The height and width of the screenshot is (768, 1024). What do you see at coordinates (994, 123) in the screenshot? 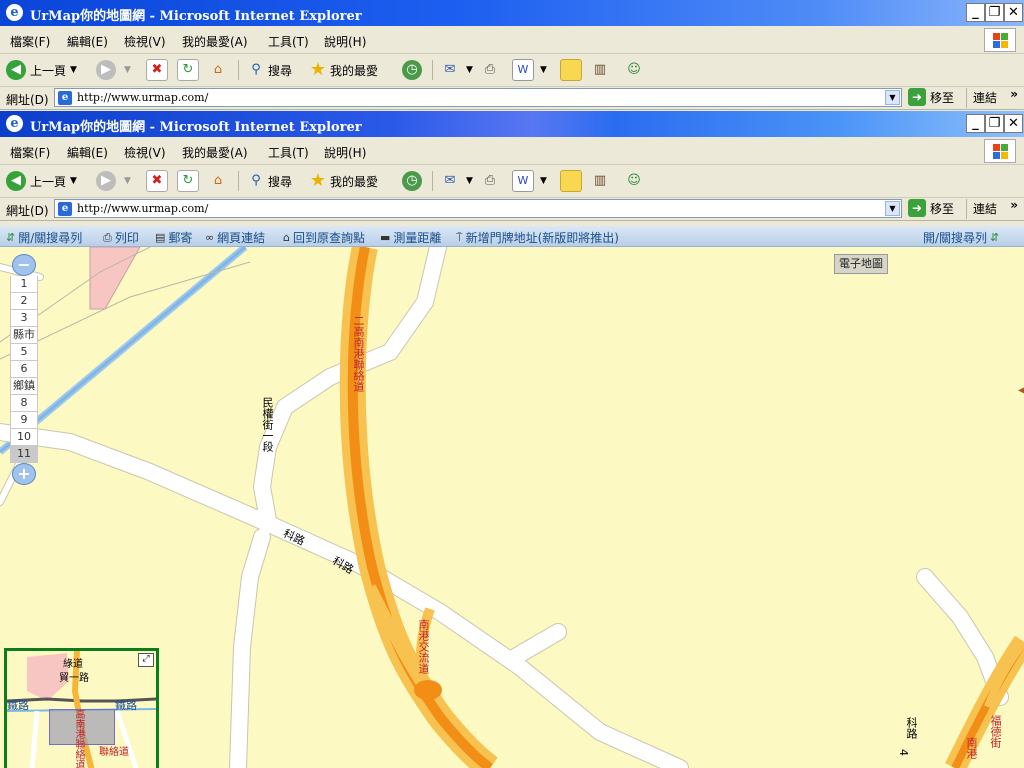
I see `restore-button-2: ❐` at bounding box center [994, 123].